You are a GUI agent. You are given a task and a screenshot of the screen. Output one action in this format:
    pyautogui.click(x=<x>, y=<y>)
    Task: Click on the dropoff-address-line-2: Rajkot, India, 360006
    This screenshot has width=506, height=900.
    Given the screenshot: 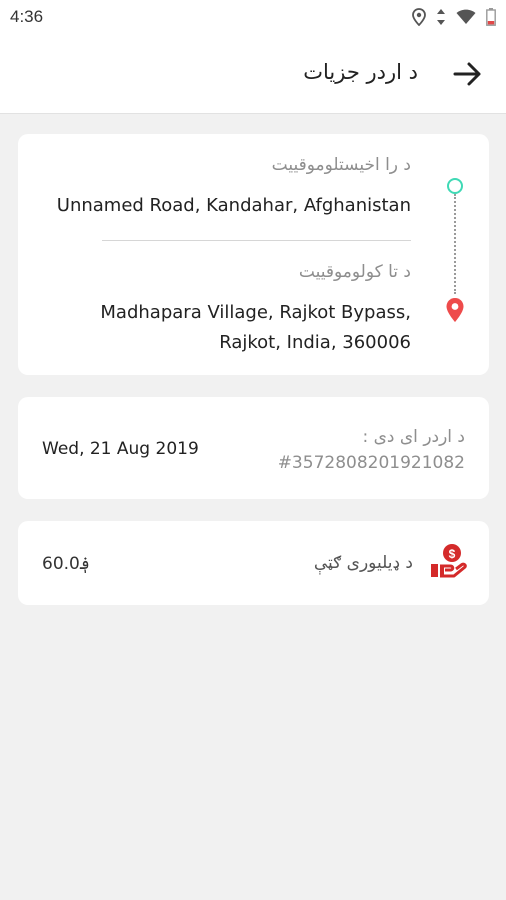 What is the action you would take?
    pyautogui.click(x=315, y=342)
    